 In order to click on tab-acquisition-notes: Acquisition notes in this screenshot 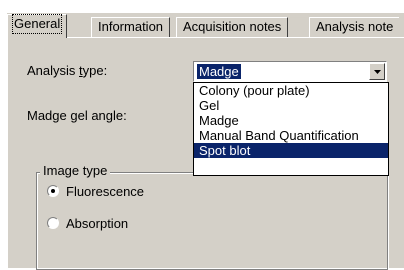, I will do `click(232, 27)`.